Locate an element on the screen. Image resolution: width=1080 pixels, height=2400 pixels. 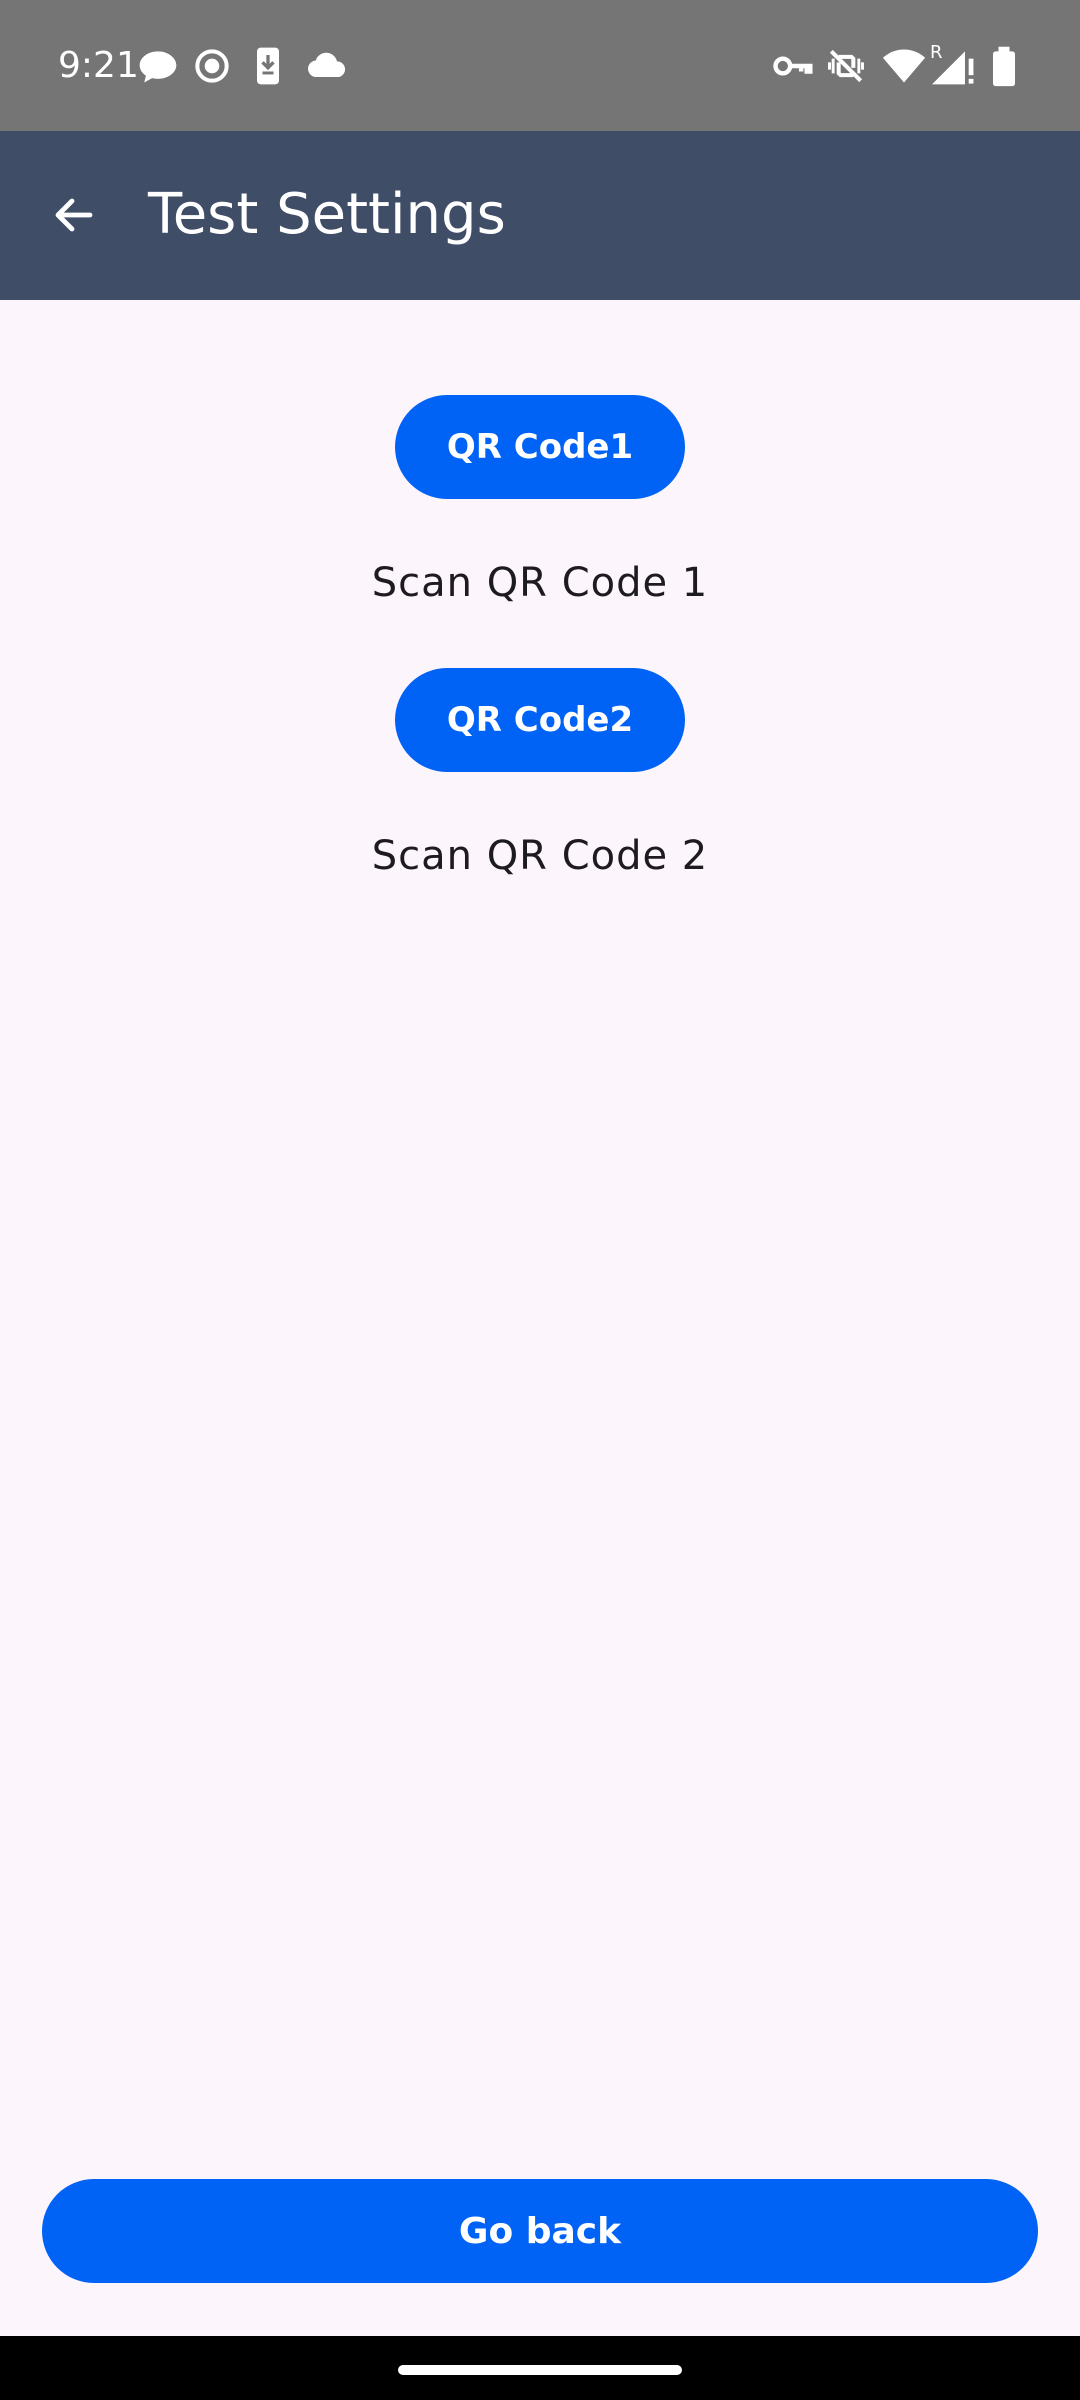
cloud-icon is located at coordinates (326, 66).